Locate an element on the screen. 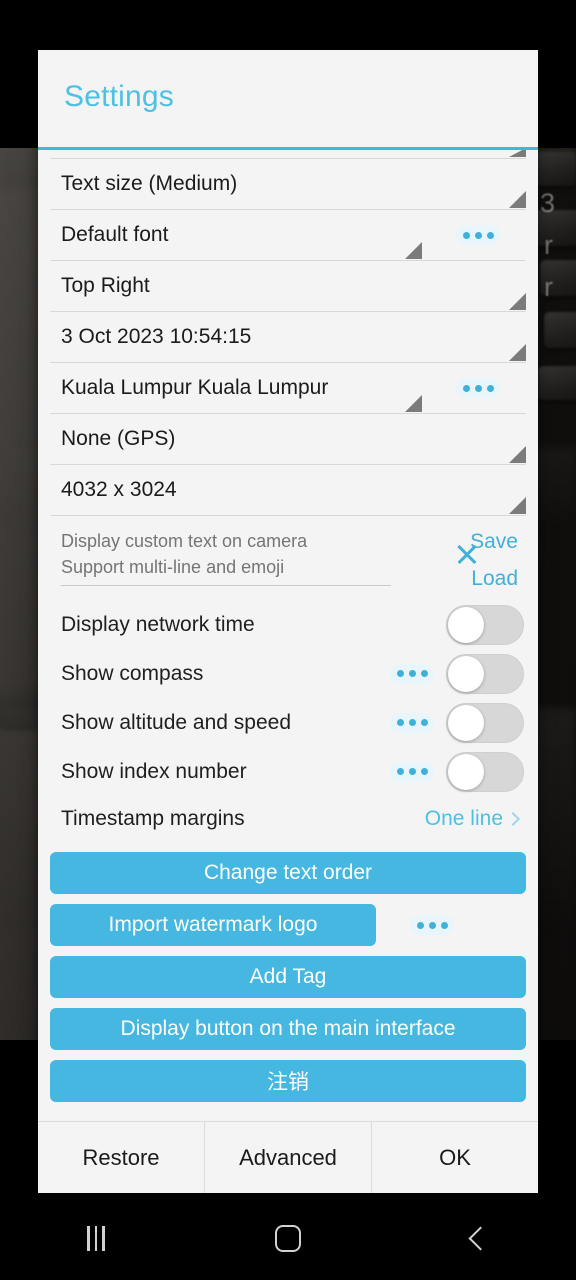 This screenshot has height=1280, width=576. back-icon is located at coordinates (480, 1238).